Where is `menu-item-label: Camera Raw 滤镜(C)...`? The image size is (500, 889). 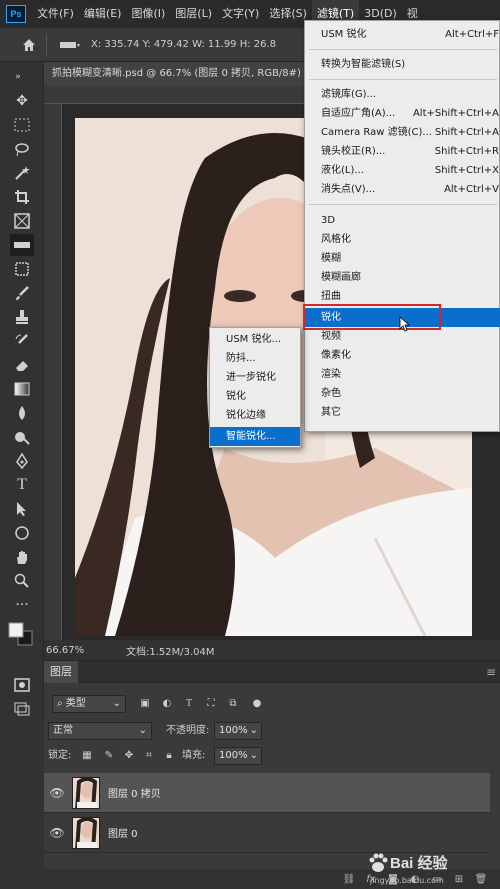
menu-item-label: Camera Raw 滤镜(C)... is located at coordinates (376, 132).